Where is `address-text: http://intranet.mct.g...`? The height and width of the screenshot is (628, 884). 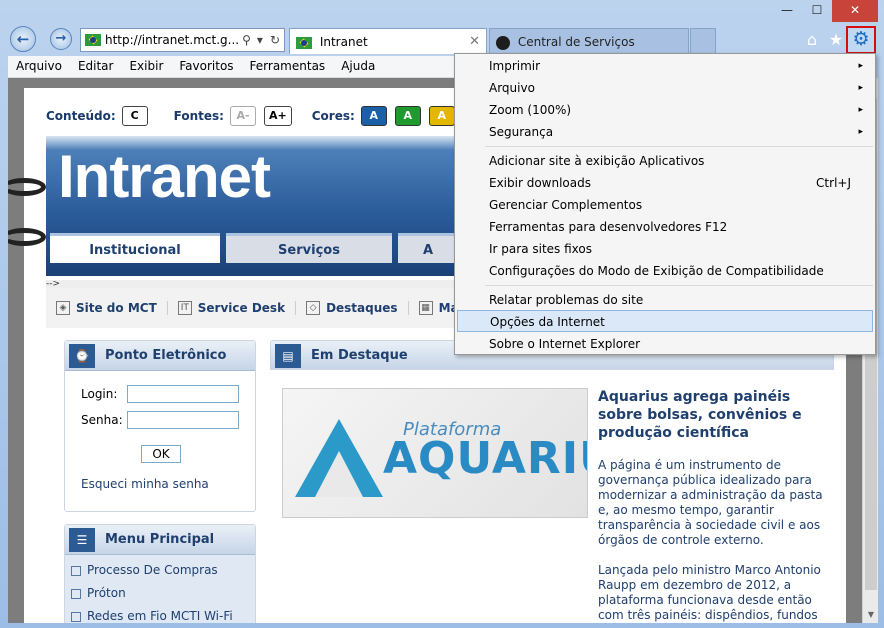
address-text: http://intranet.mct.g... is located at coordinates (172, 40).